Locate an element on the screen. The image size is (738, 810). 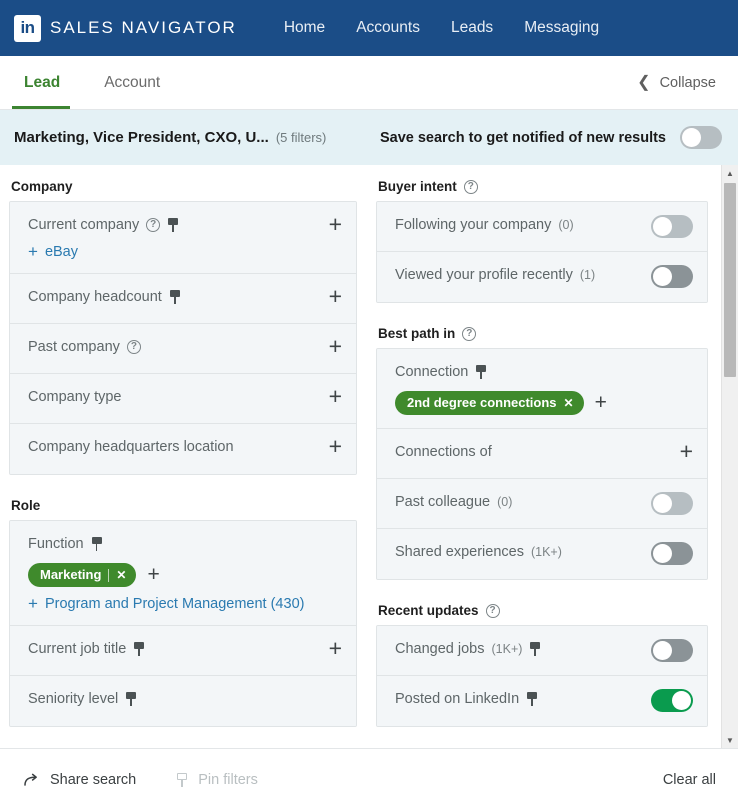
saved-search-filter-count: (5 filters) is located at coordinates (301, 137).